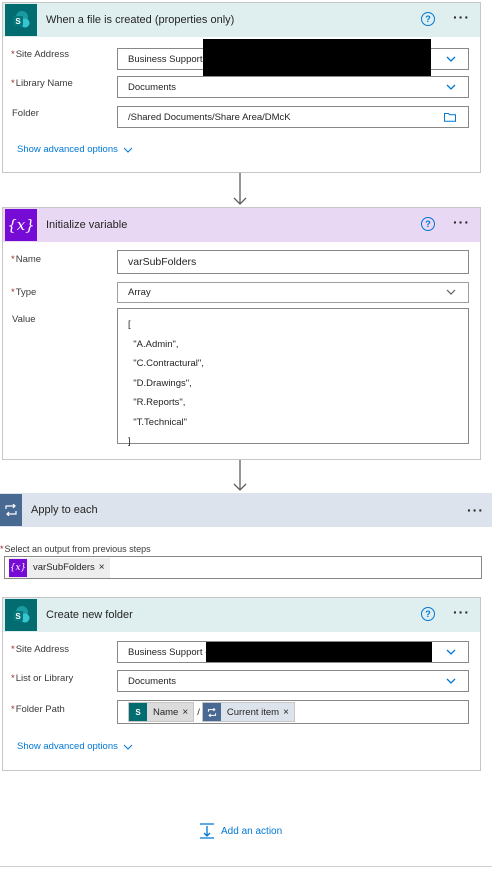  Describe the element at coordinates (293, 87) in the screenshot. I see `library-name-field: Documents` at that location.